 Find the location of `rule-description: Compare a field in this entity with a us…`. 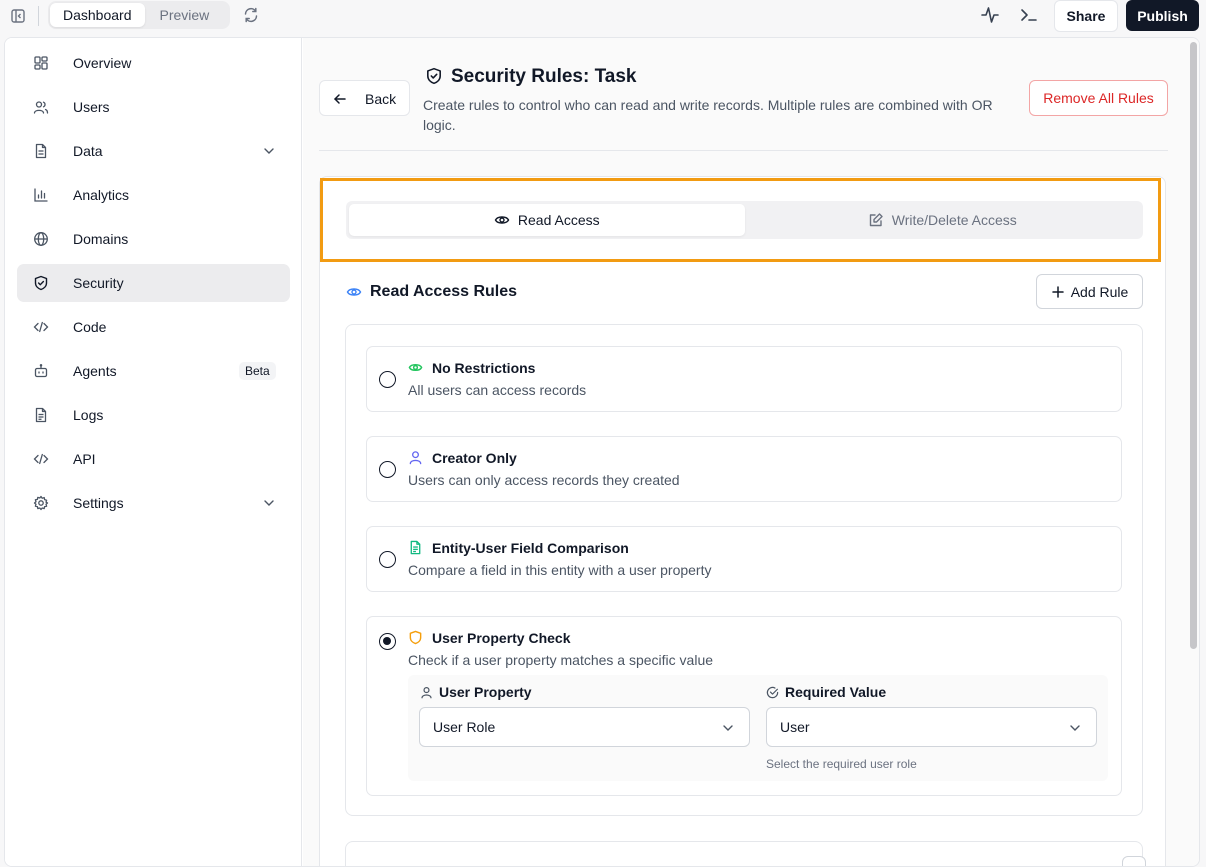

rule-description: Compare a field in this entity with a us… is located at coordinates (560, 570).